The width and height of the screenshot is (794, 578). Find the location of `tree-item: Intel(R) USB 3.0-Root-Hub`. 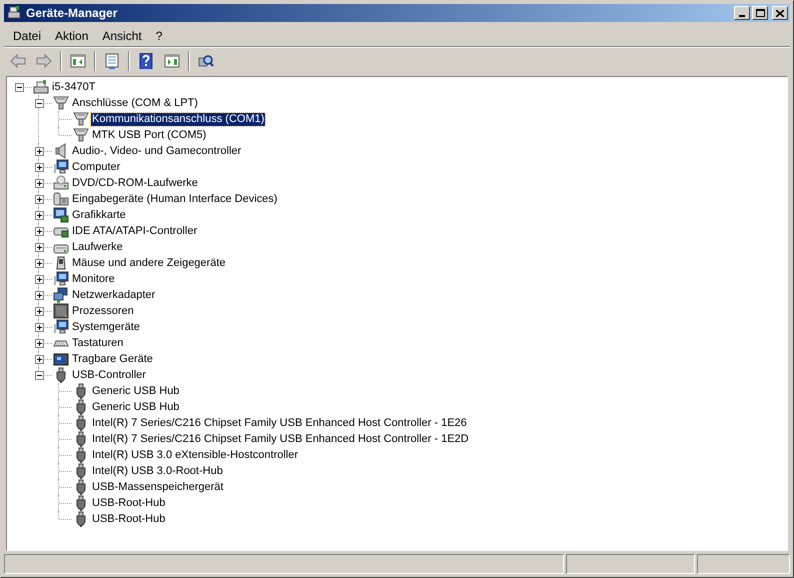

tree-item: Intel(R) USB 3.0-Root-Hub is located at coordinates (157, 471).